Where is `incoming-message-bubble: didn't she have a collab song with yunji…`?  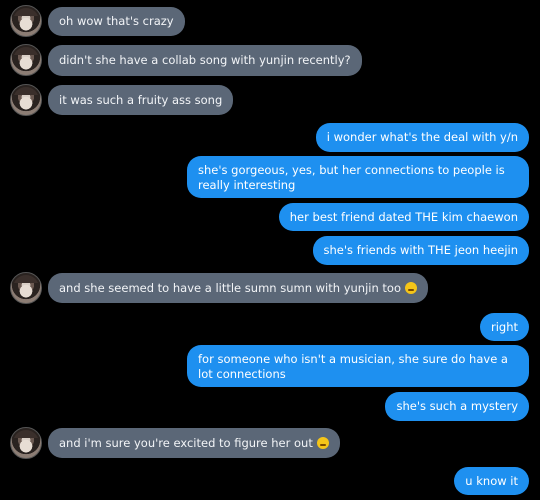 incoming-message-bubble: didn't she have a collab song with yunji… is located at coordinates (205, 60).